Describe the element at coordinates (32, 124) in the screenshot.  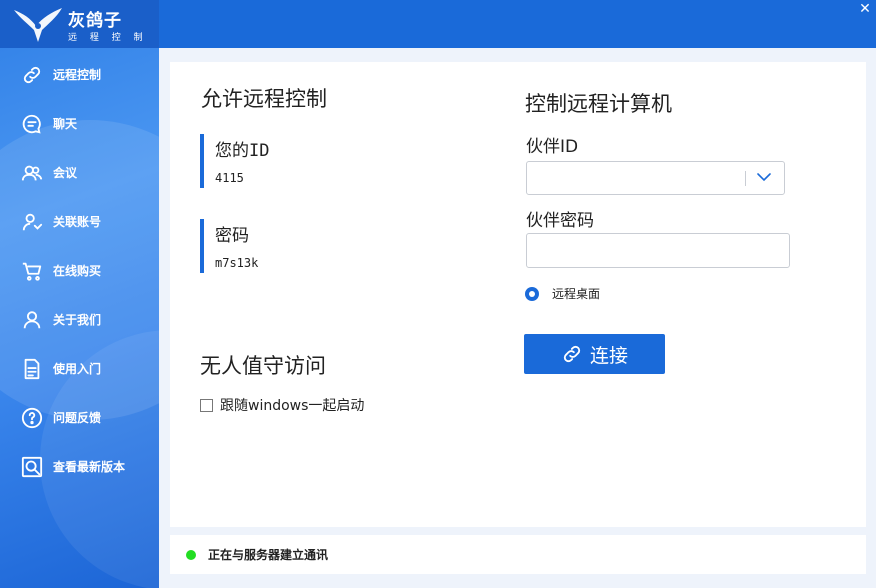
I see `chat-icon` at that location.